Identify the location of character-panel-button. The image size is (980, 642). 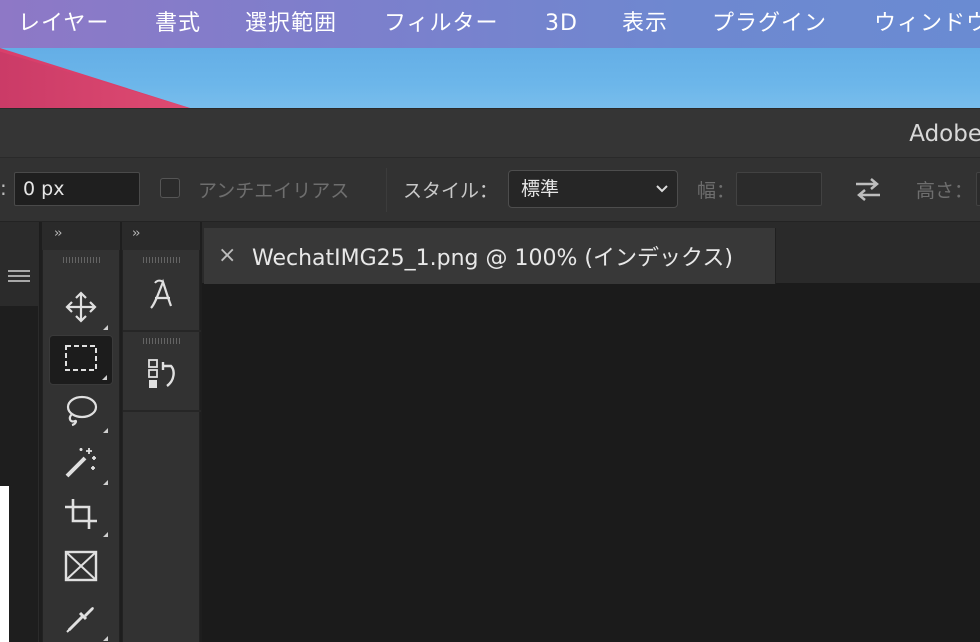
(162, 296).